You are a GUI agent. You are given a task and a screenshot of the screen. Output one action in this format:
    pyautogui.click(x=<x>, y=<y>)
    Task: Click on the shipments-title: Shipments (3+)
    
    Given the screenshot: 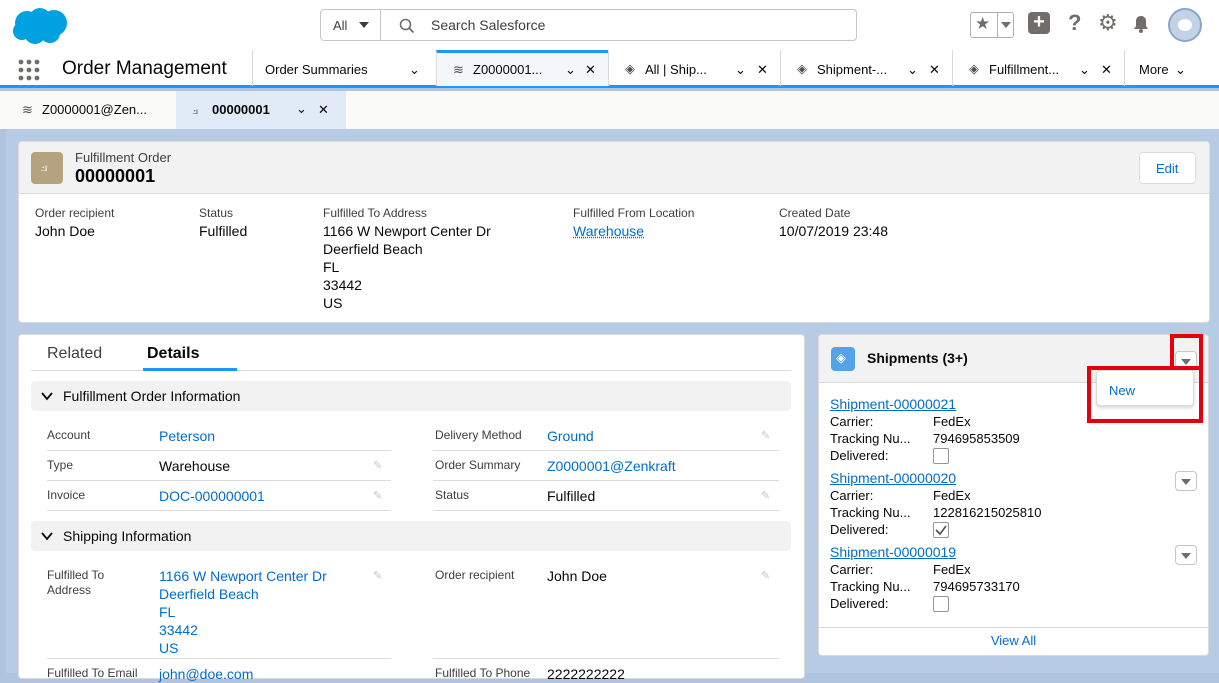 What is the action you would take?
    pyautogui.click(x=917, y=358)
    